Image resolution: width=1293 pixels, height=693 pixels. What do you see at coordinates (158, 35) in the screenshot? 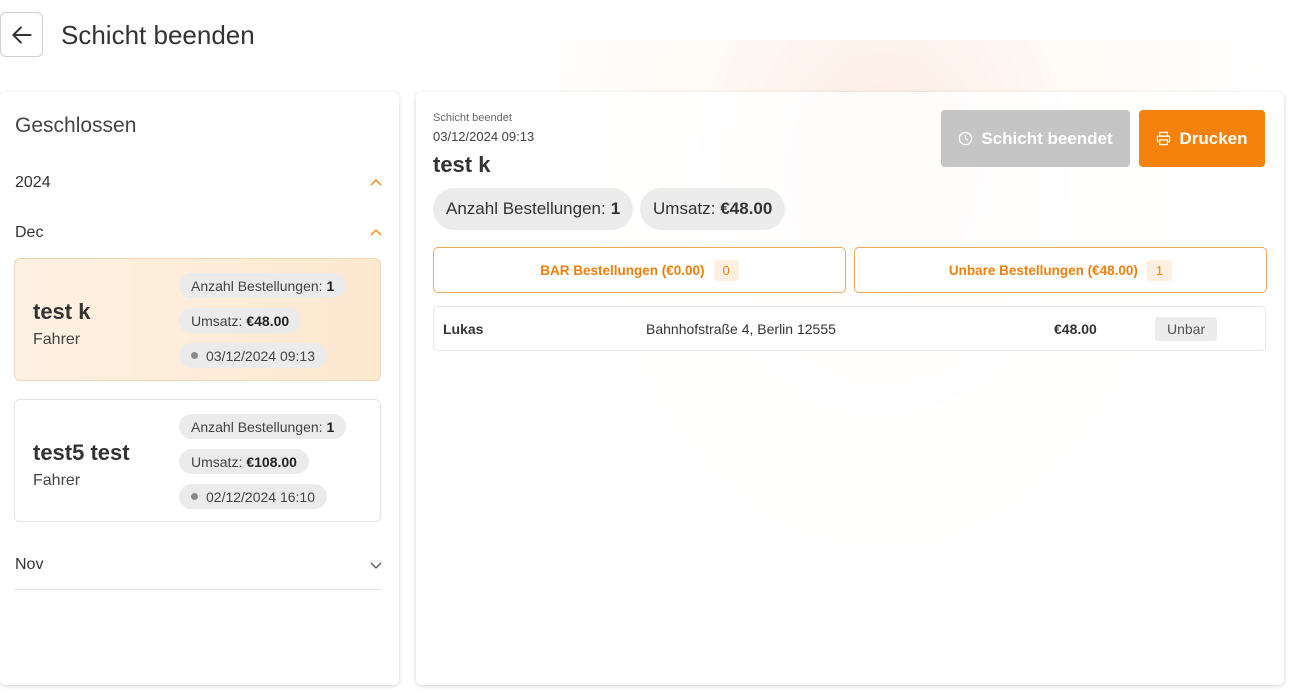
I see `page-title: Schicht beenden` at bounding box center [158, 35].